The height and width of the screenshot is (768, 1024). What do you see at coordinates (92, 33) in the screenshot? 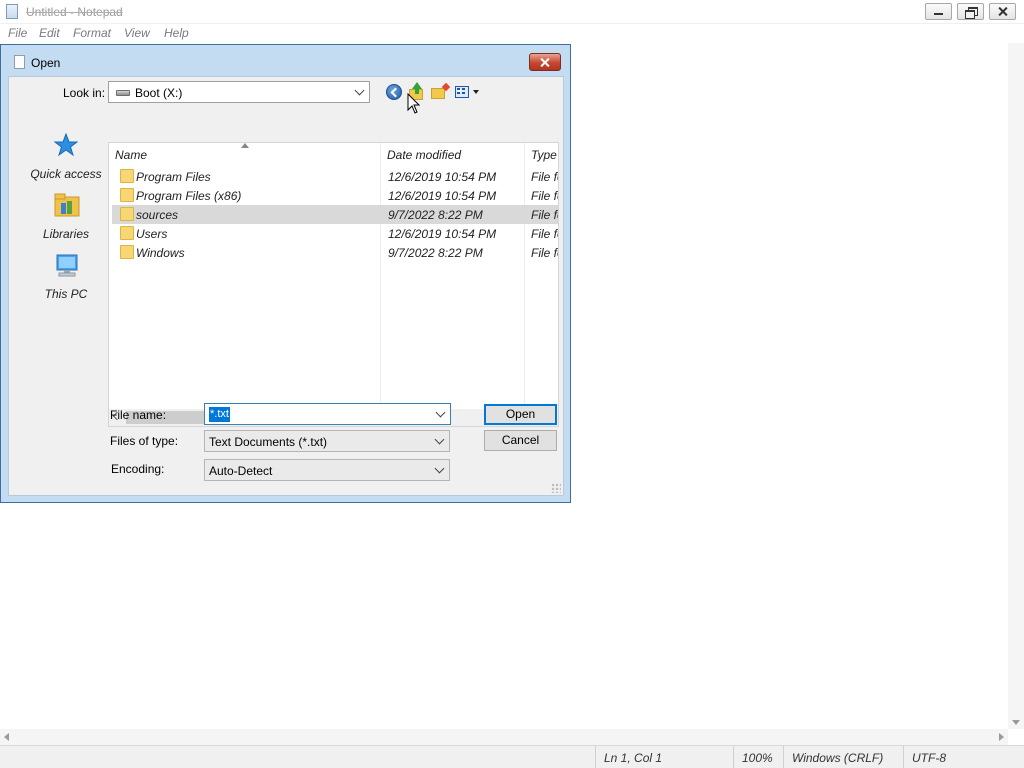
I see `menu-format: Format` at bounding box center [92, 33].